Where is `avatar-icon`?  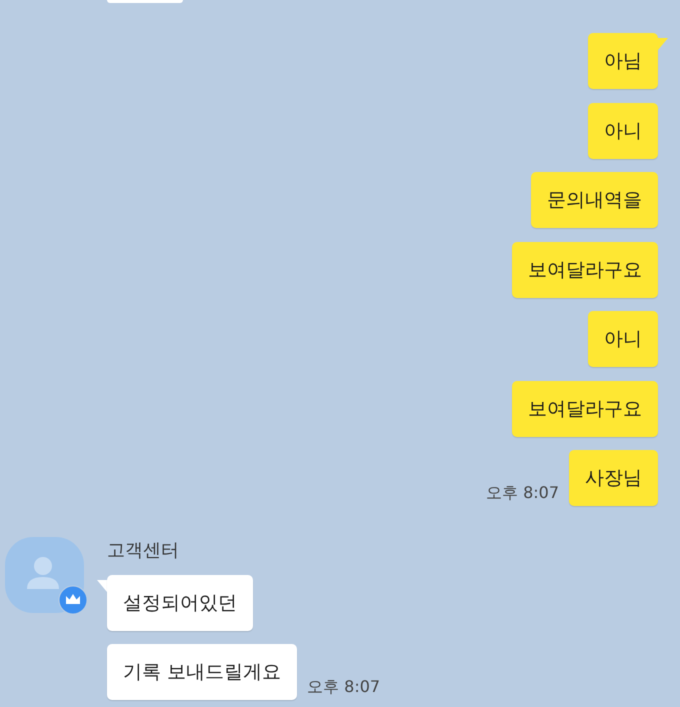
avatar-icon is located at coordinates (44, 575).